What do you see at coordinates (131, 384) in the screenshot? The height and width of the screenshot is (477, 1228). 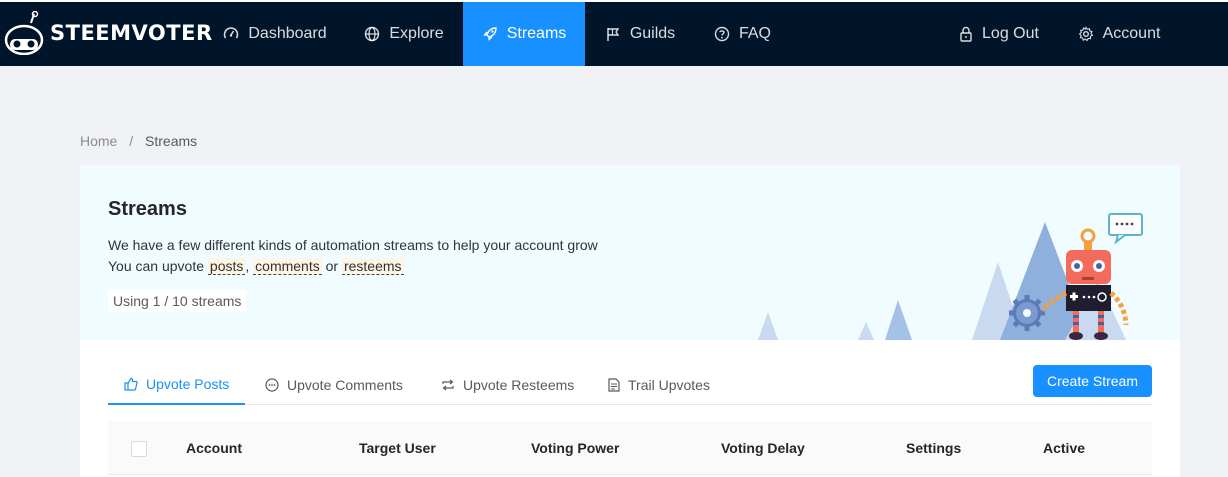 I see `like-icon` at bounding box center [131, 384].